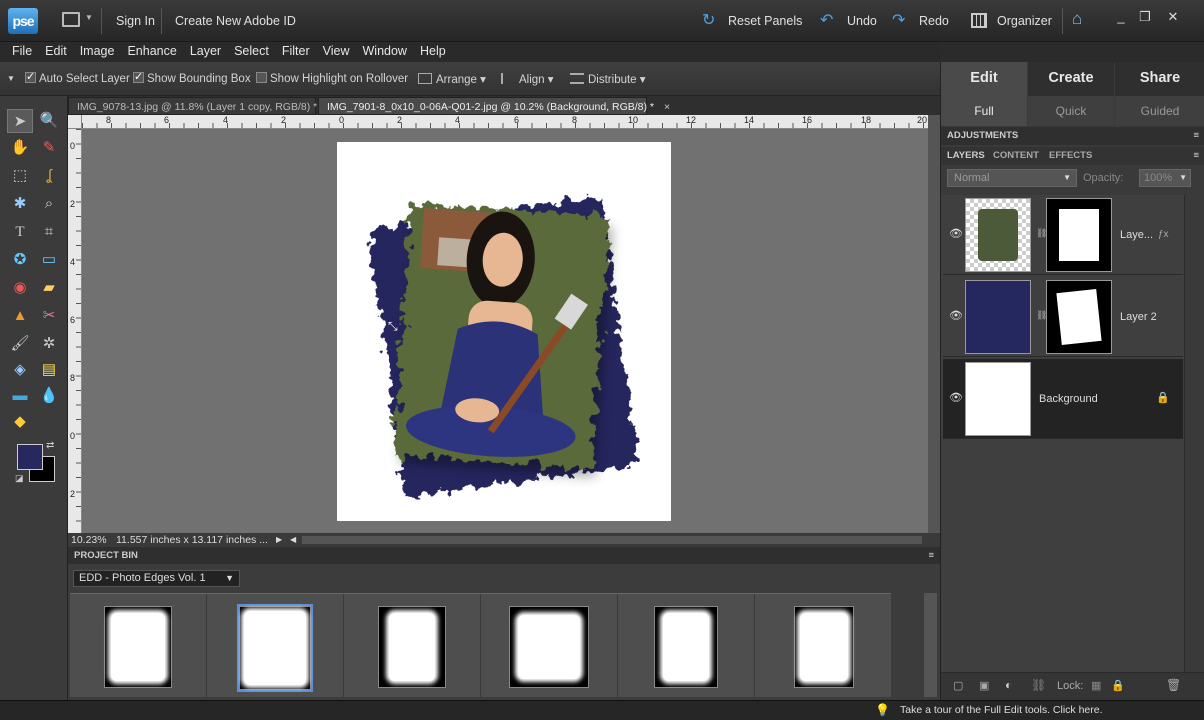  What do you see at coordinates (1121, 17) in the screenshot?
I see `minimize-icon: _` at bounding box center [1121, 17].